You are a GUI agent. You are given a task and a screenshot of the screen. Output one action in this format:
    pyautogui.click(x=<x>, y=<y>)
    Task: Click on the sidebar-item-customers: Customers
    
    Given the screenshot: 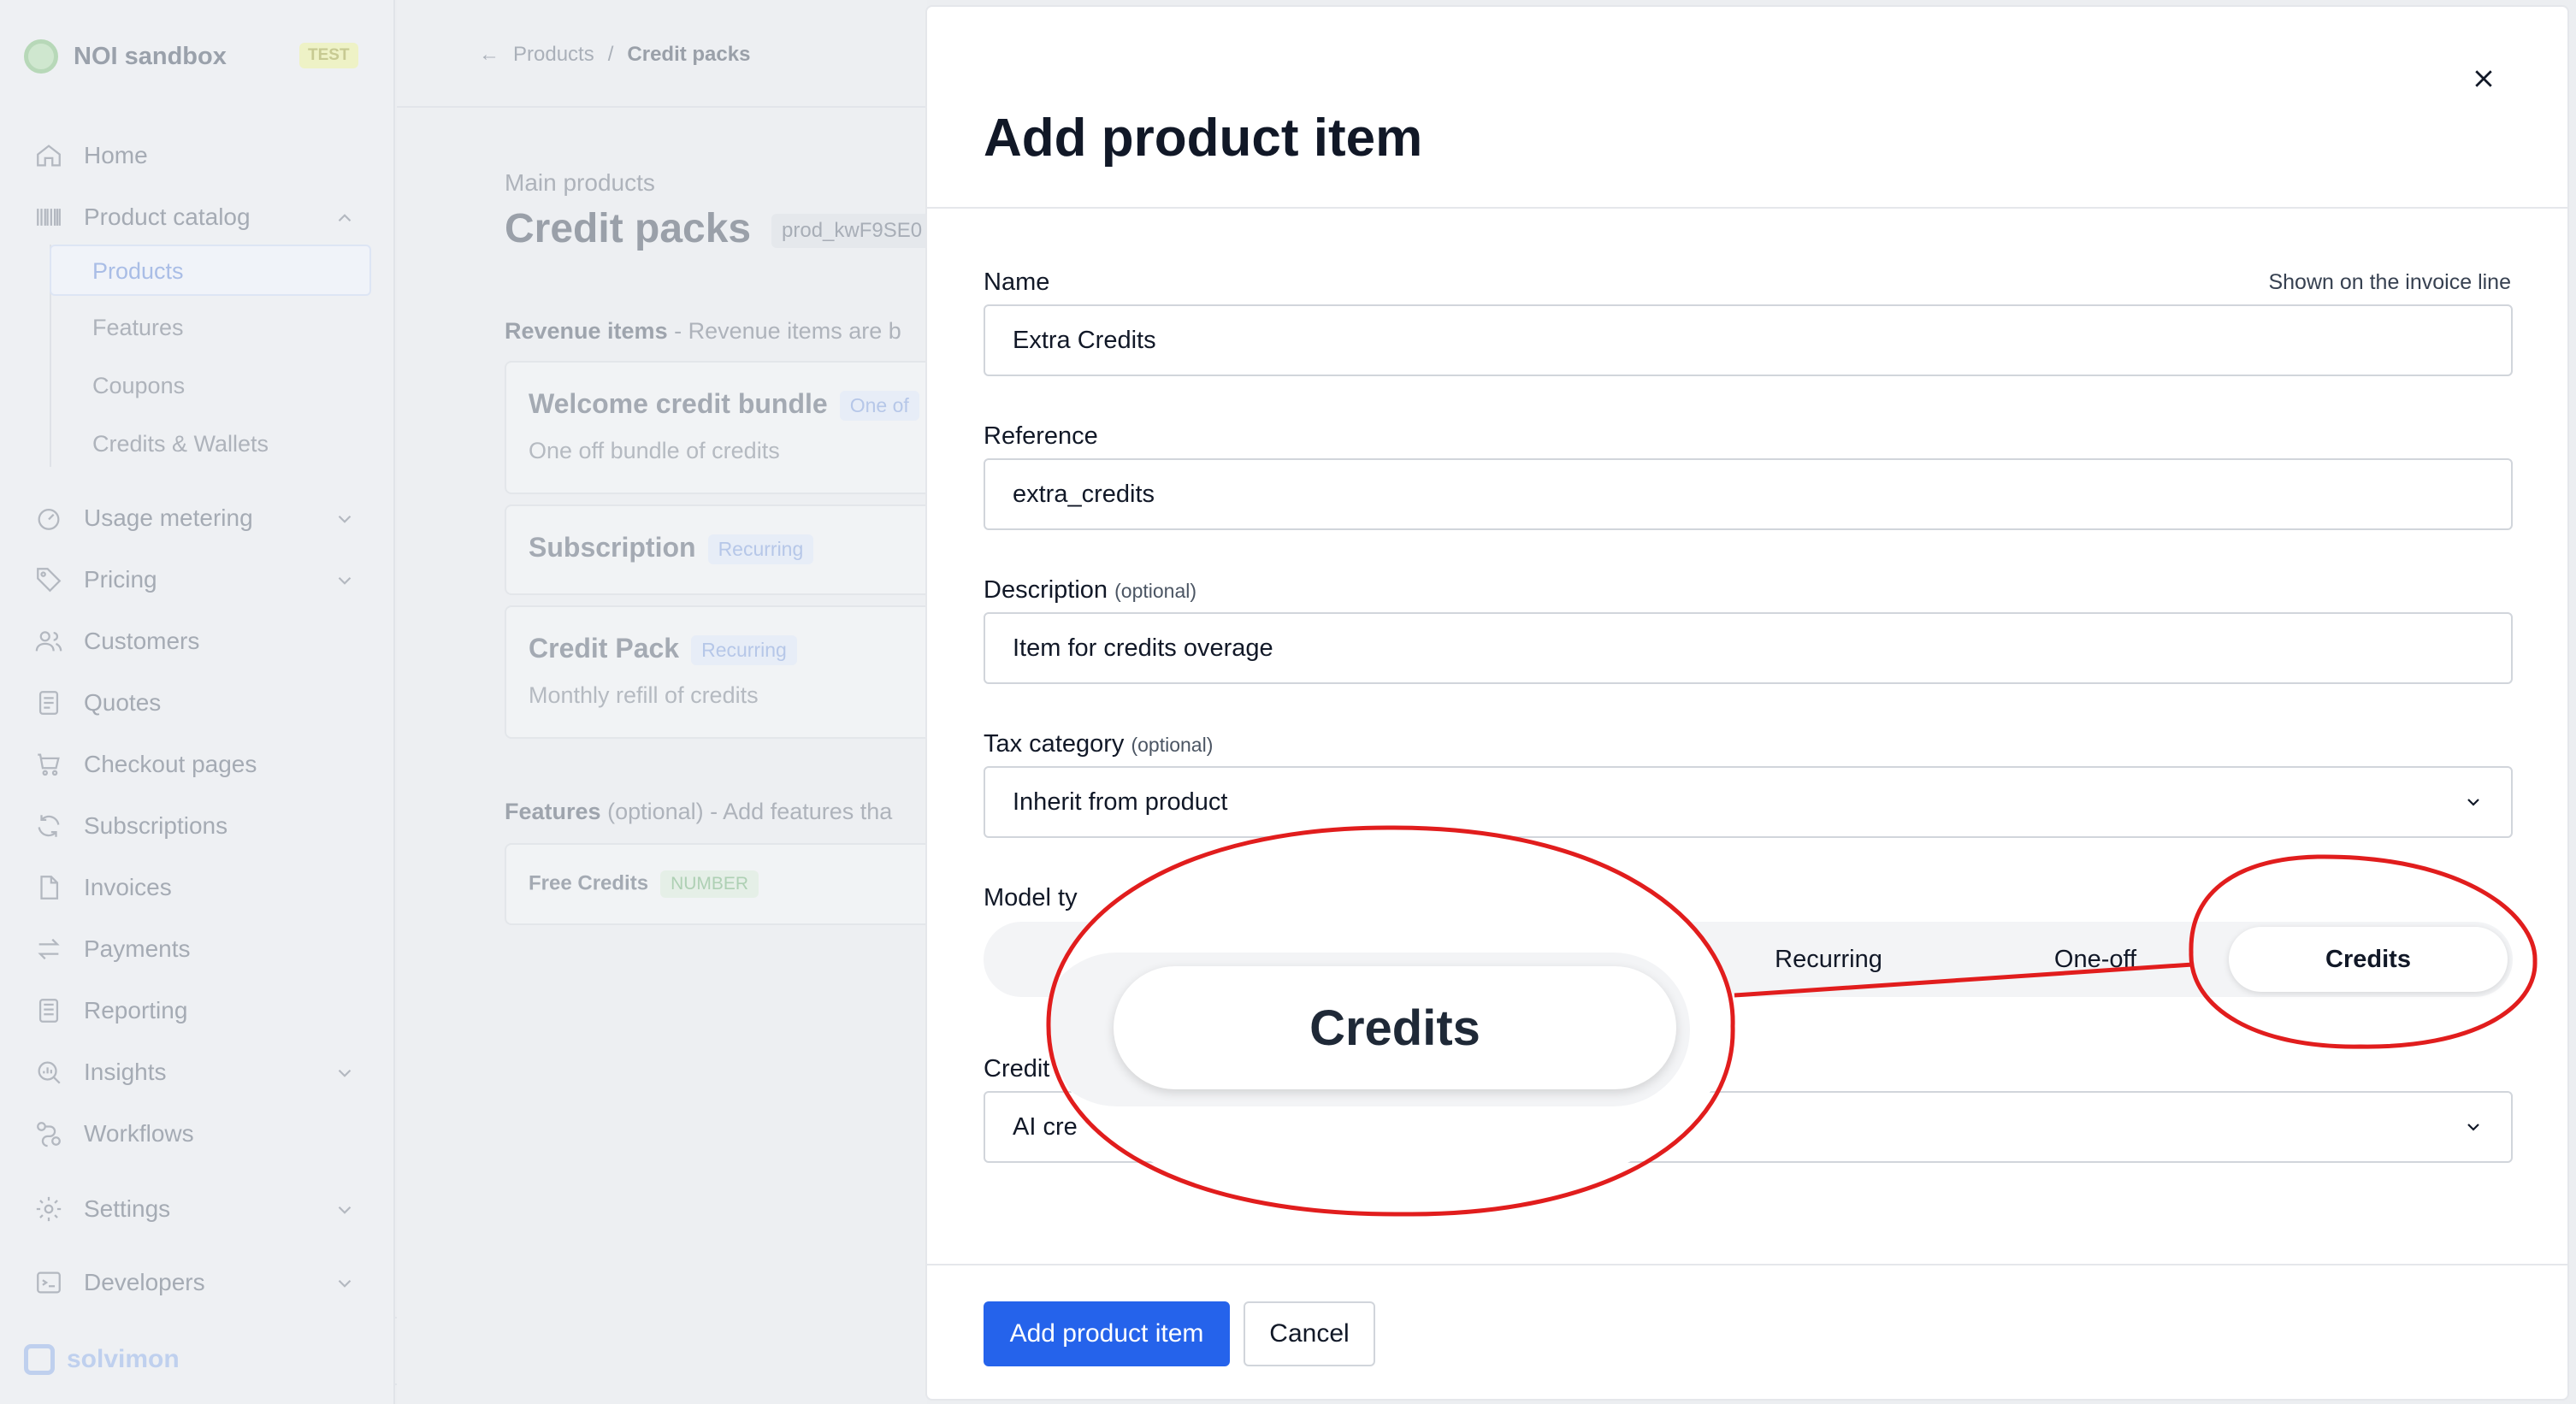 What is the action you would take?
    pyautogui.click(x=116, y=641)
    